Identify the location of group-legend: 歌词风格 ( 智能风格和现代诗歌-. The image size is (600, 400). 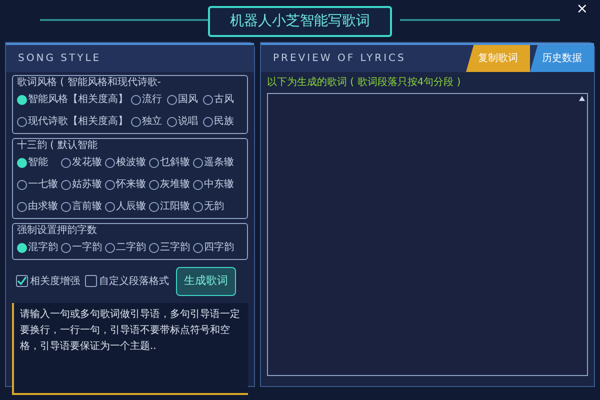
(130, 82).